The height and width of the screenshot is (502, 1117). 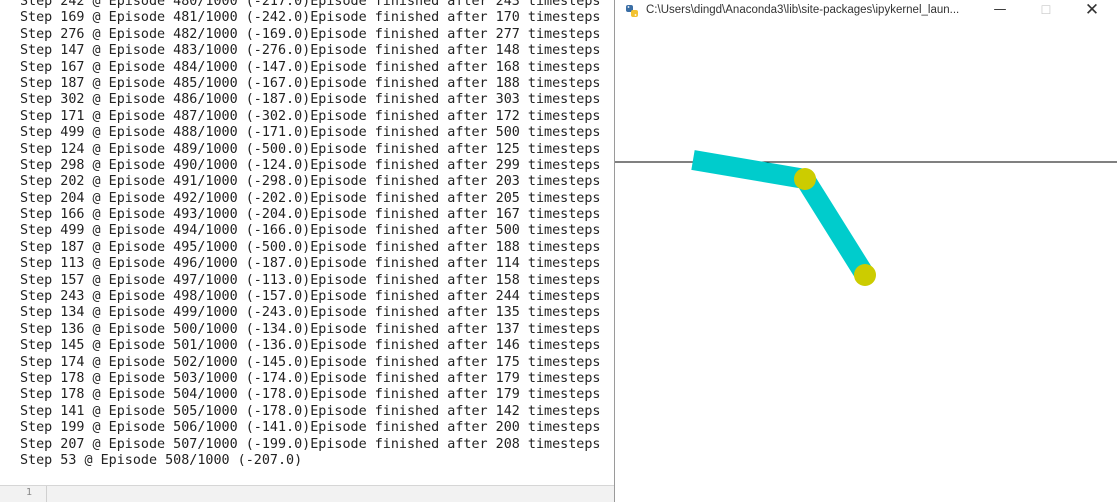 I want to click on minimize-button: —, so click(x=1000, y=11).